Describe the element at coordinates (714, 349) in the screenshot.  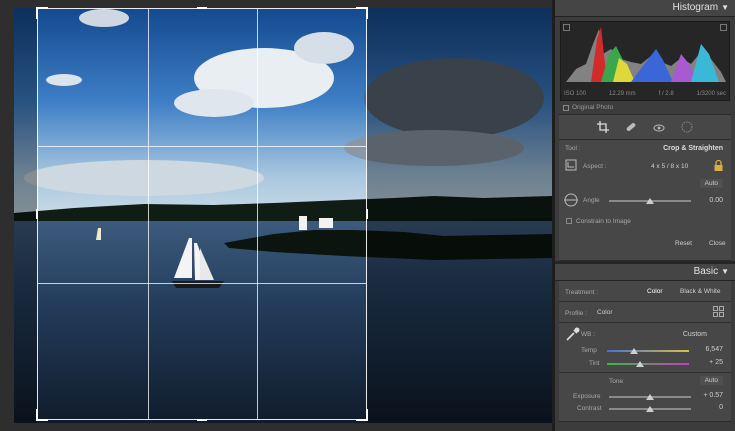
I see `temp-value: 6,547` at that location.